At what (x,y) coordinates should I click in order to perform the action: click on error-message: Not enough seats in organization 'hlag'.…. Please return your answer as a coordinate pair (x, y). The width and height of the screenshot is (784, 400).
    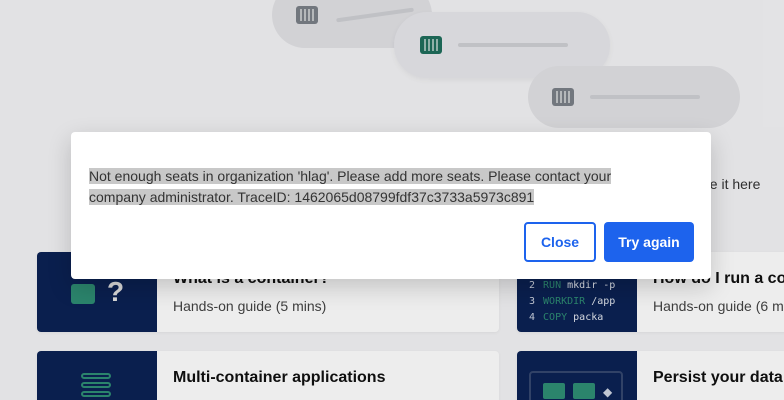
    Looking at the image, I should click on (369, 187).